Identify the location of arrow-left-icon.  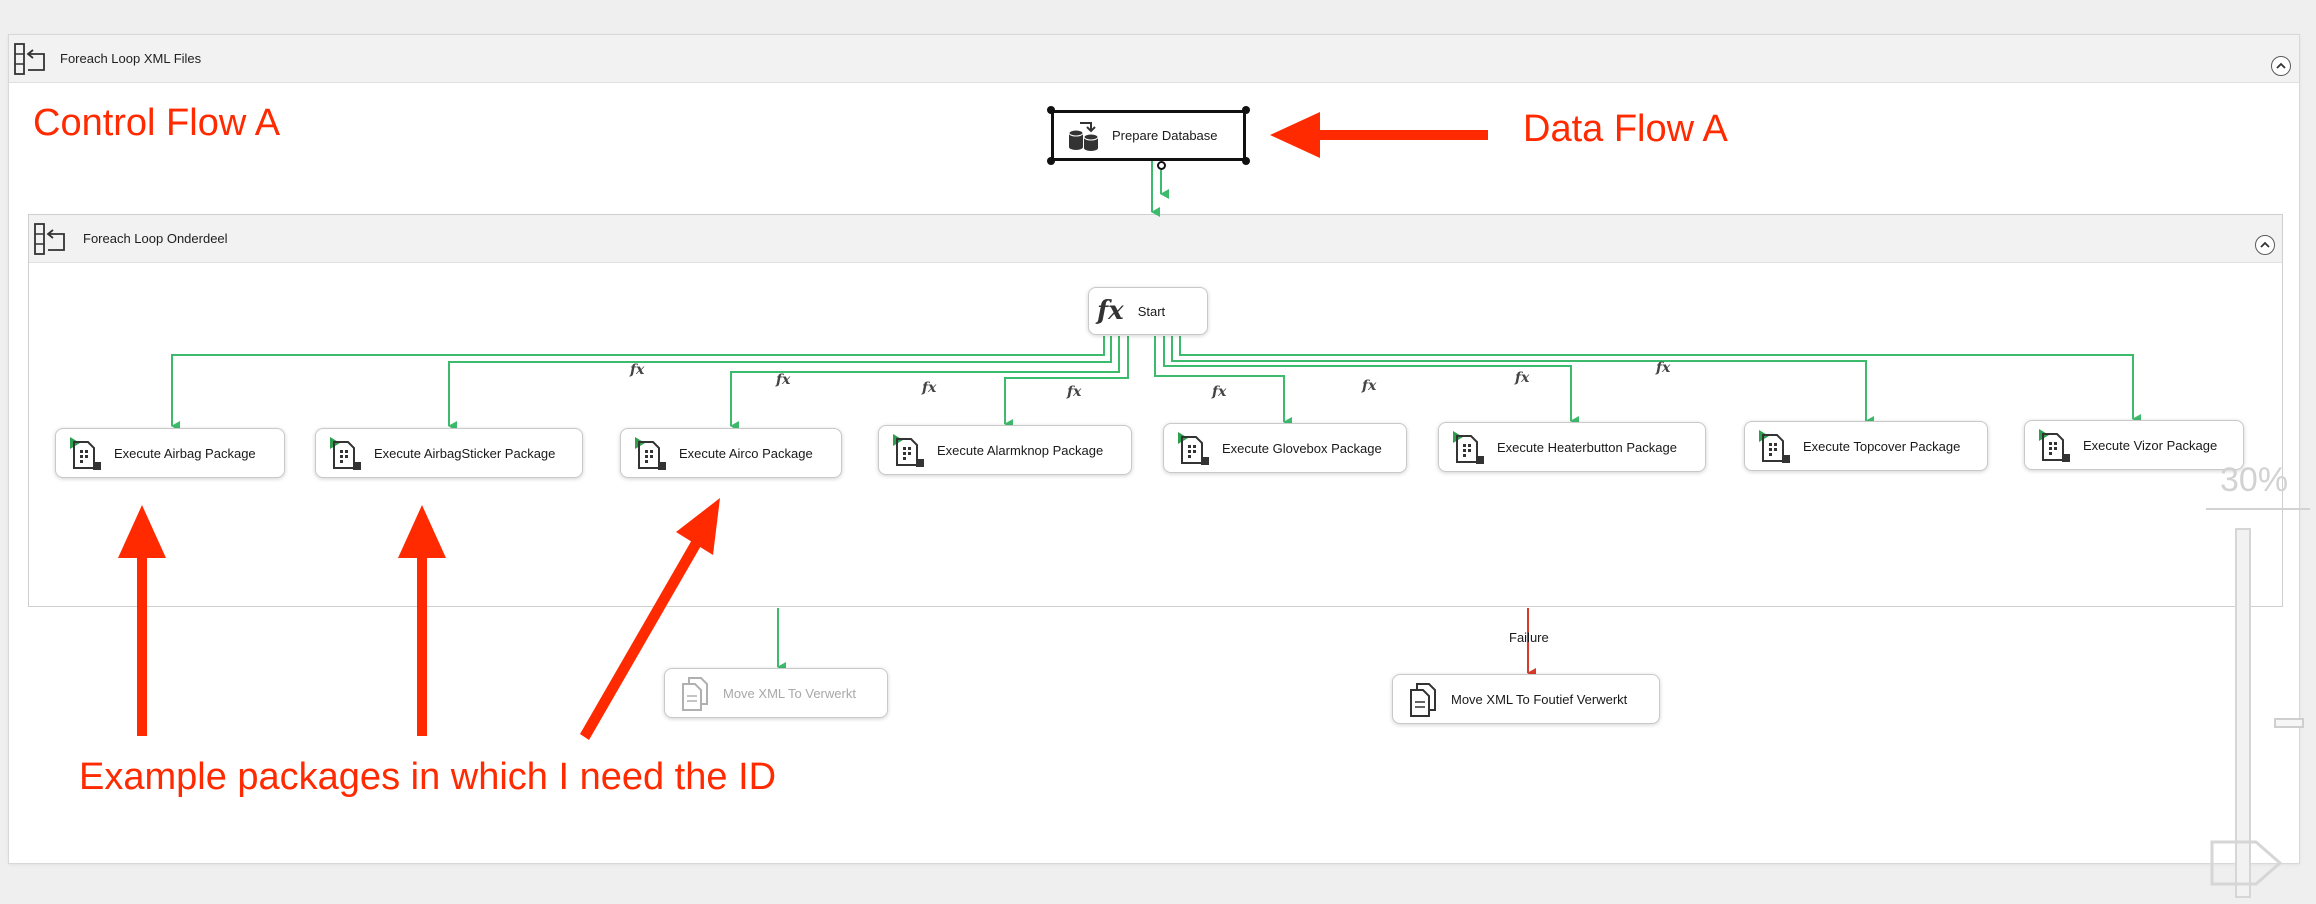
(1379, 135).